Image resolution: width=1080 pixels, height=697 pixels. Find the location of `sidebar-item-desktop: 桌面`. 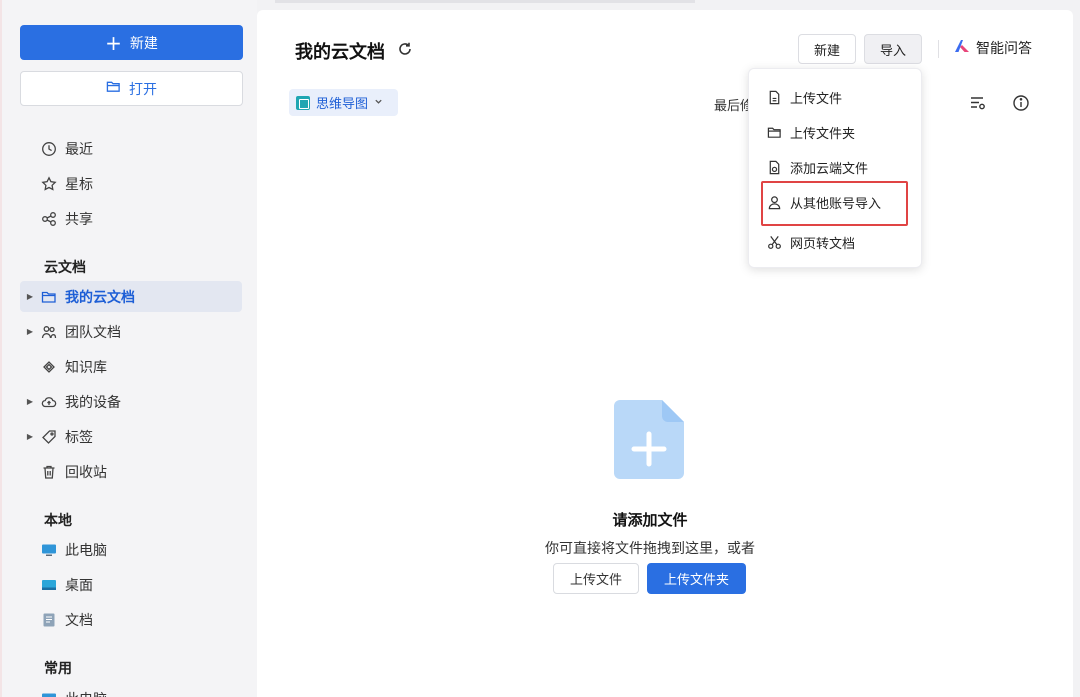

sidebar-item-desktop: 桌面 is located at coordinates (131, 584).